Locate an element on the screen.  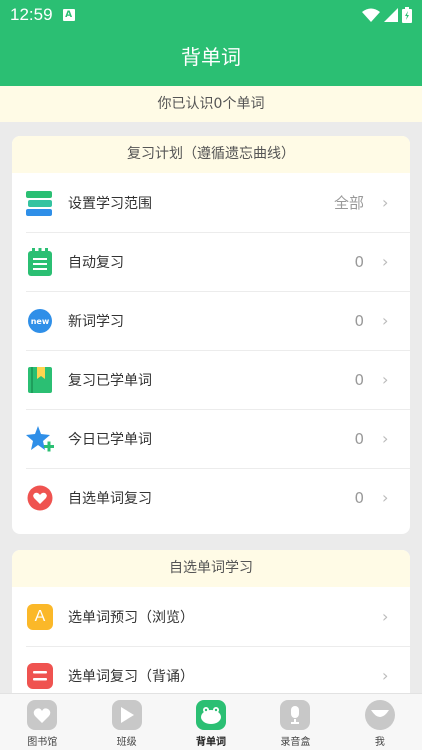
bottom-tab-bar: 图书馆 班级 背单词 录音盒 我 is located at coordinates (211, 721).